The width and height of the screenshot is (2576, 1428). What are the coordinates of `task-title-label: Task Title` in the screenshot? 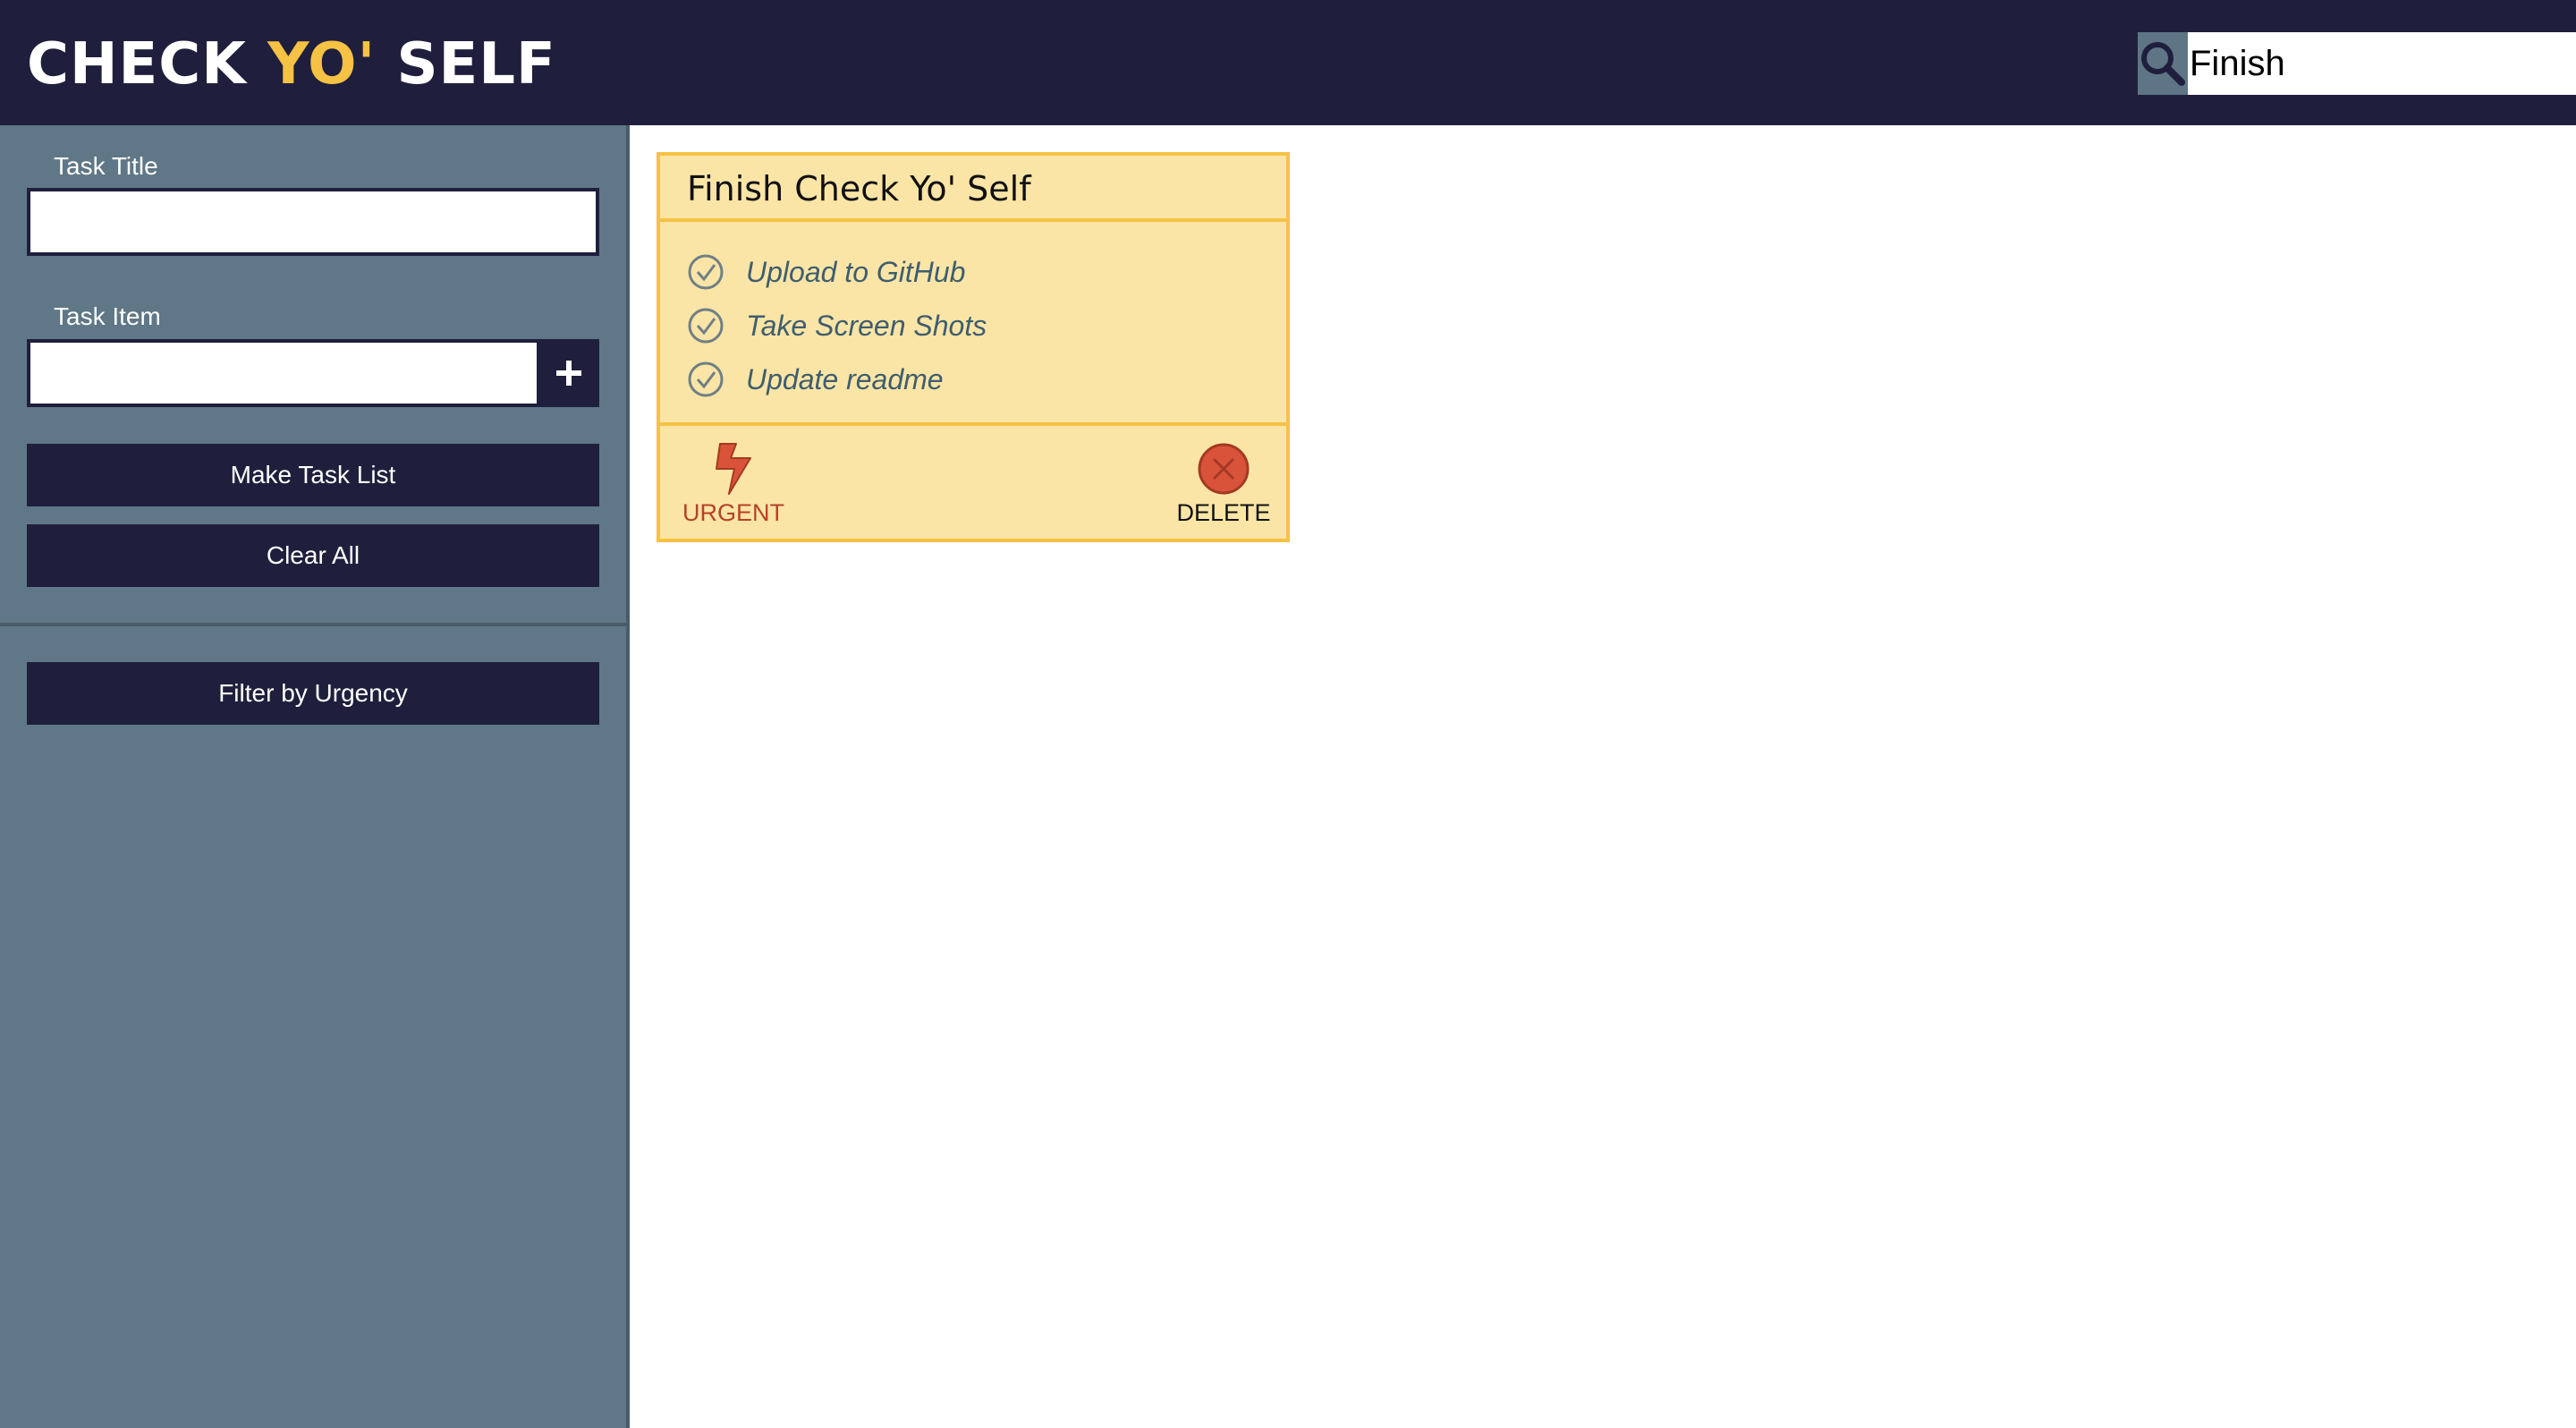 It's located at (106, 166).